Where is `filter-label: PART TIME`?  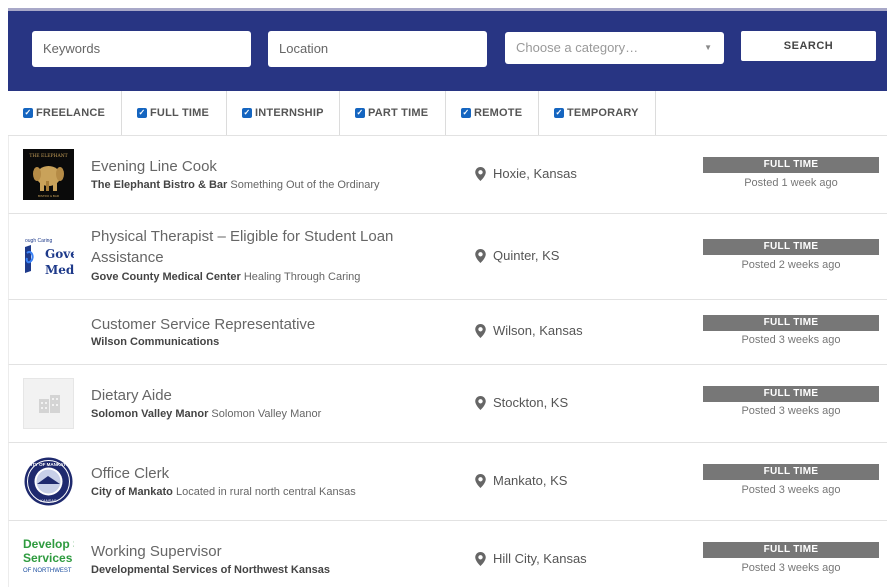 filter-label: PART TIME is located at coordinates (398, 113).